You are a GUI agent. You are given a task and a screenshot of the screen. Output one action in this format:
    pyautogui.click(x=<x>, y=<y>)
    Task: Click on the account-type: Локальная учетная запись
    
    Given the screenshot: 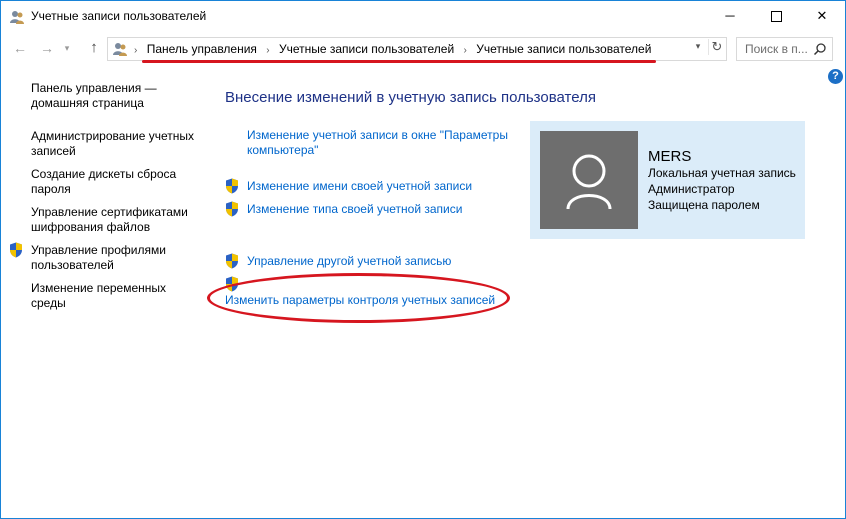 What is the action you would take?
    pyautogui.click(x=722, y=173)
    